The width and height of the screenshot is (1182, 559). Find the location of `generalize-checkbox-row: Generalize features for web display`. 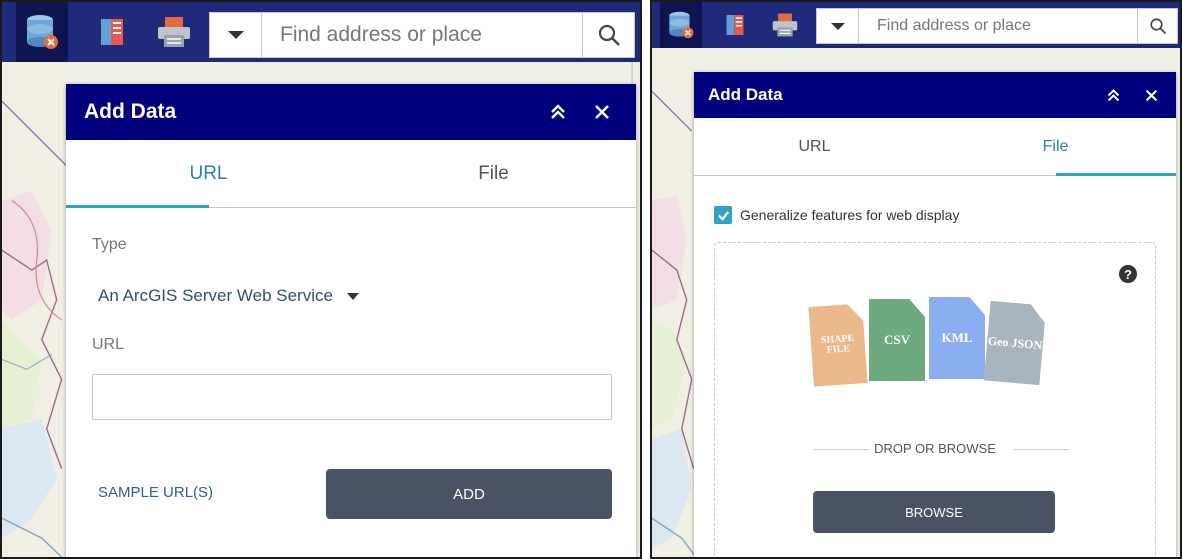

generalize-checkbox-row: Generalize features for web display is located at coordinates (836, 215).